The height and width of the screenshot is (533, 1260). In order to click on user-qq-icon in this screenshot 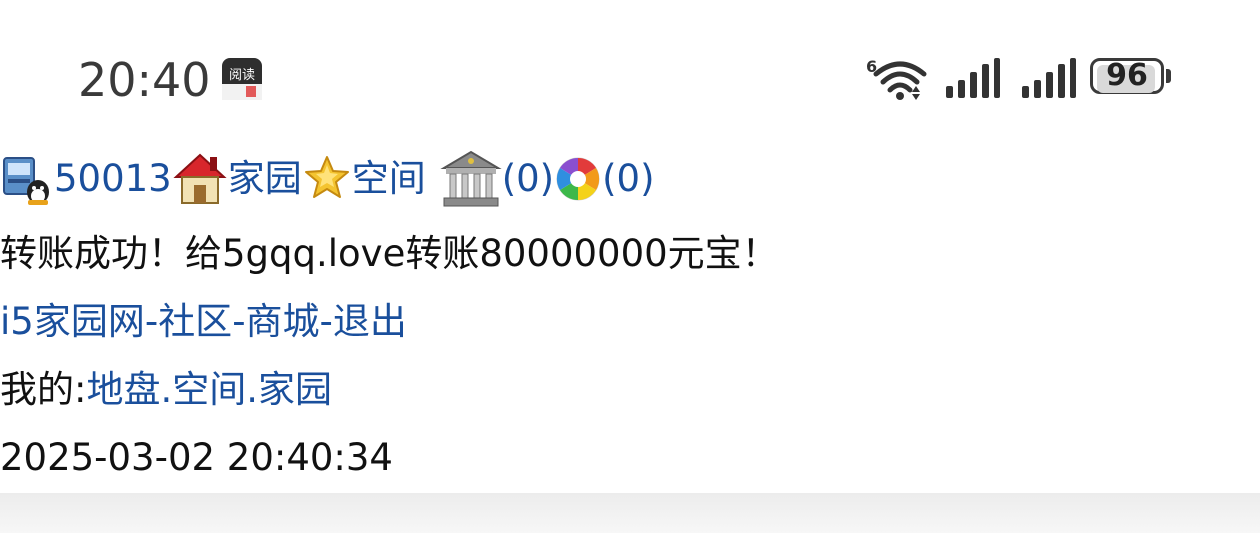, I will do `click(27, 179)`.